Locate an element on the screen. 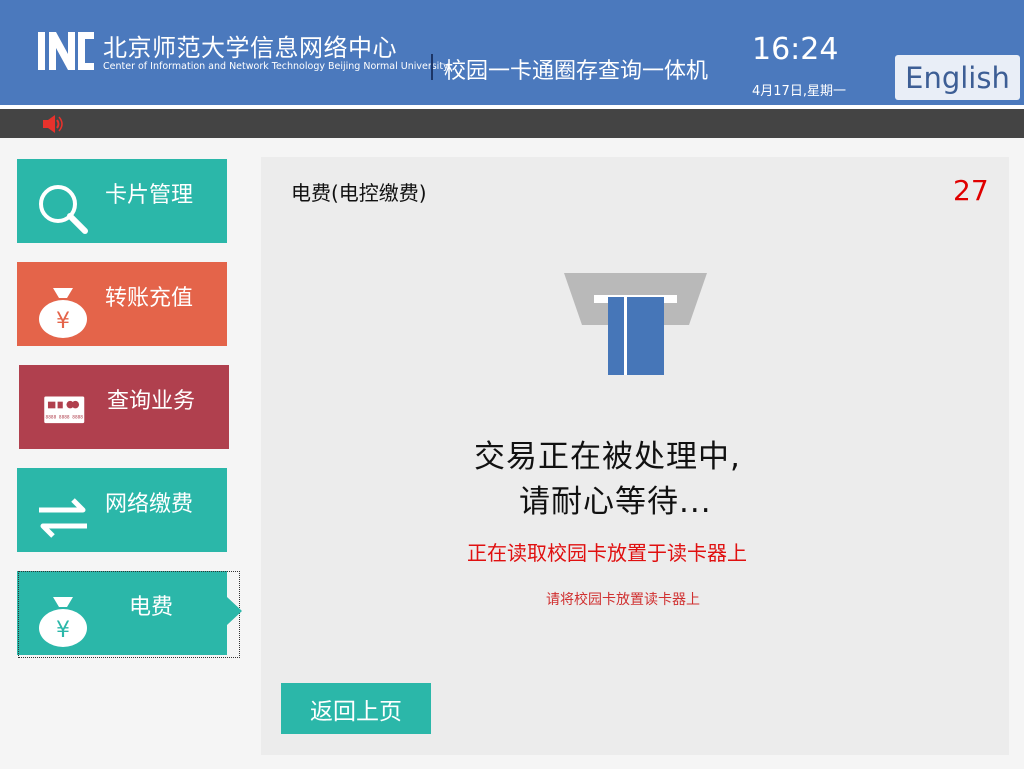 This screenshot has height=769, width=1024. place-card-hint: 请将校园卡放置读卡器上 is located at coordinates (623, 600).